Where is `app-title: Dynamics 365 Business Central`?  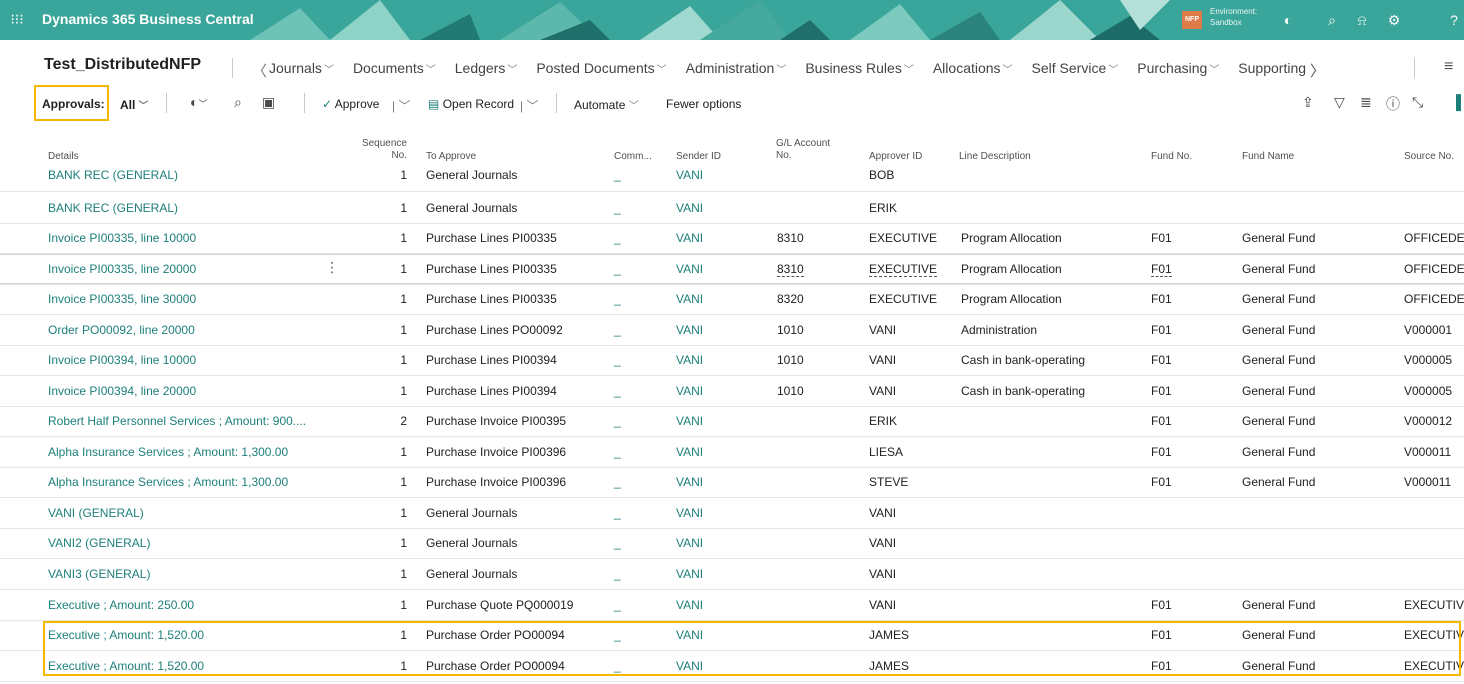
app-title: Dynamics 365 Business Central is located at coordinates (148, 19).